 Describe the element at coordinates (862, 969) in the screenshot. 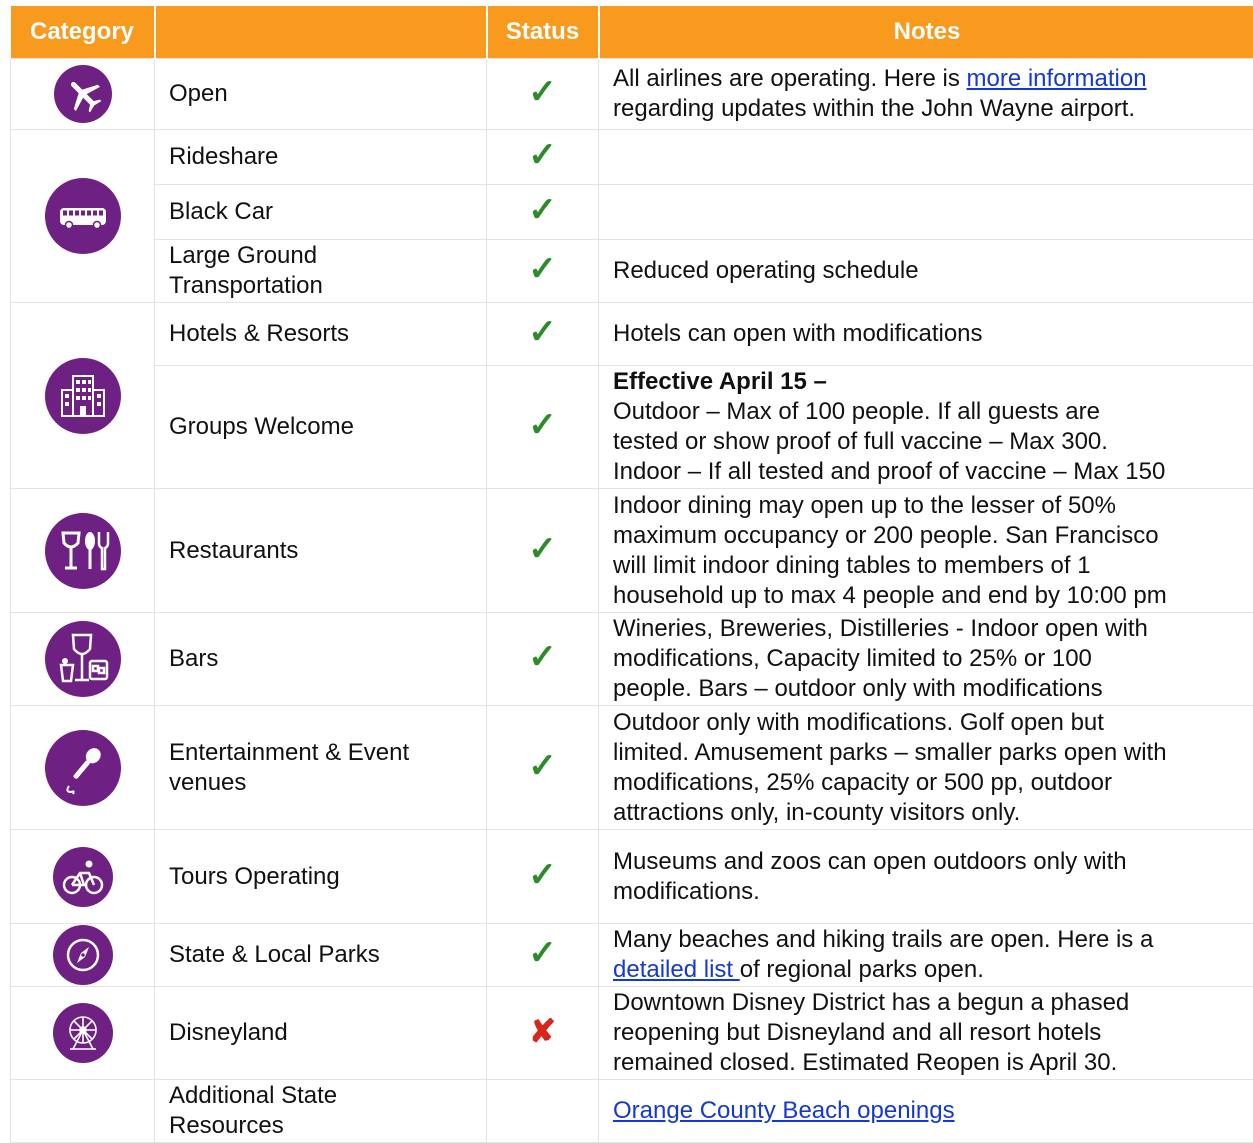

I see `notes-text: of regional parks open.` at that location.